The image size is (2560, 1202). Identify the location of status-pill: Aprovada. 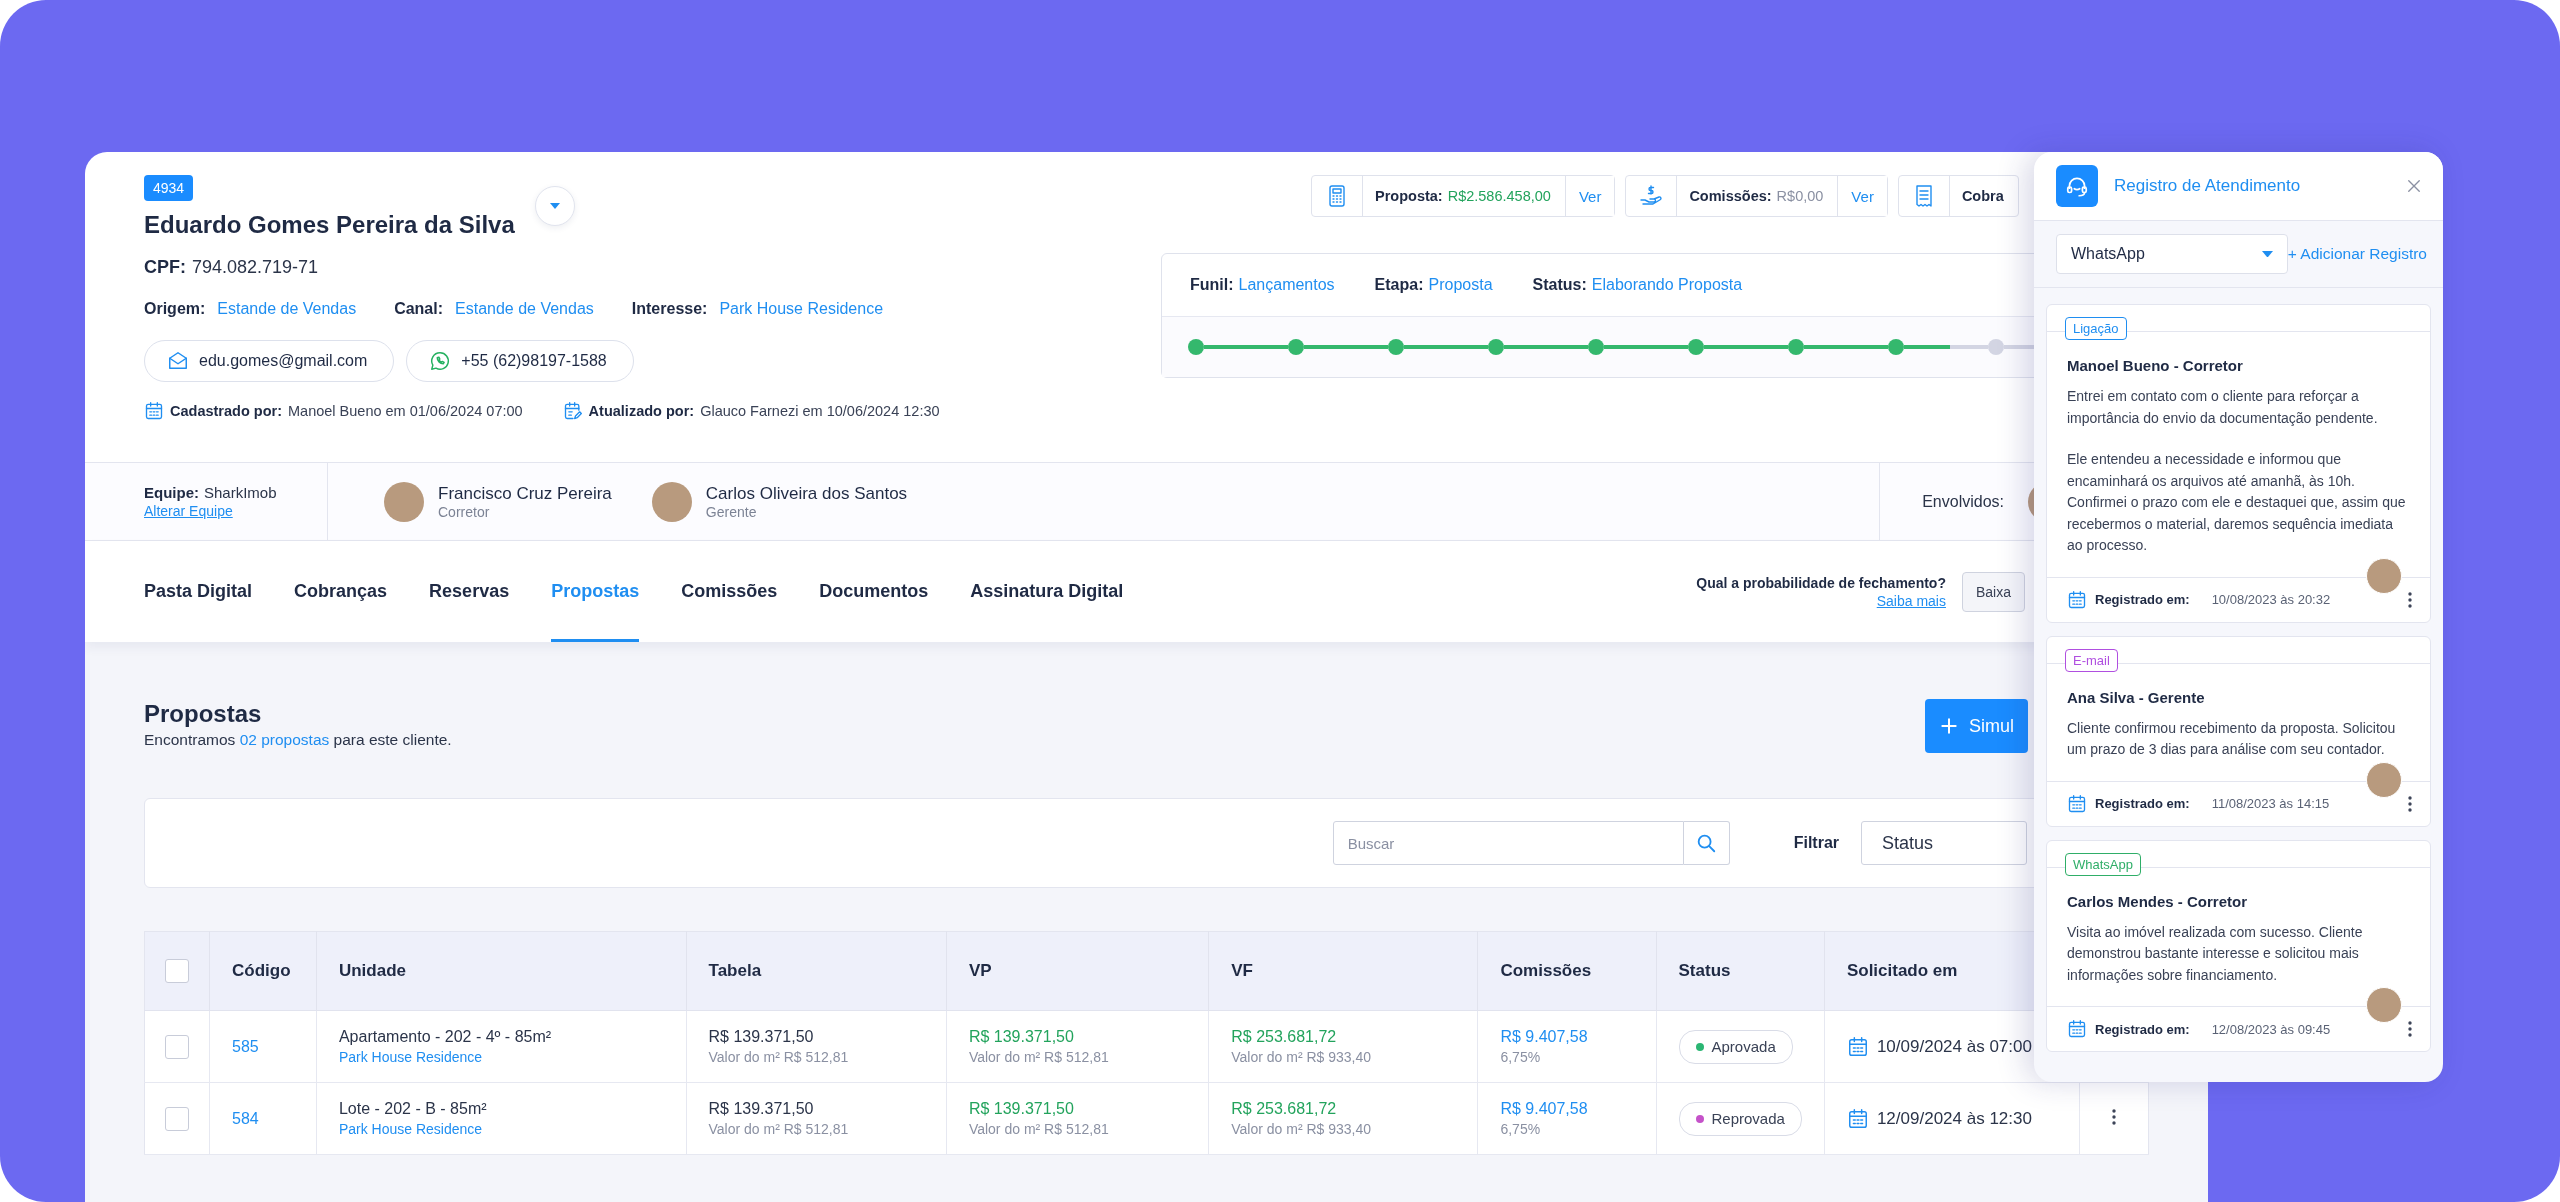
(1735, 1046).